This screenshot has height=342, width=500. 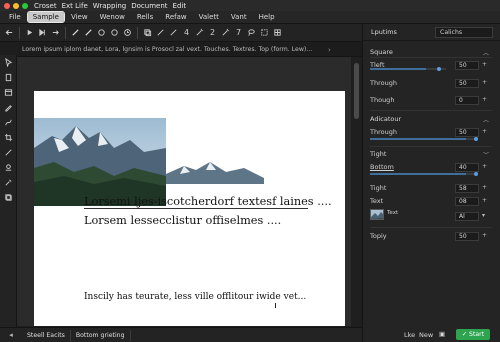 What do you see at coordinates (426, 335) in the screenshot?
I see `new-button: New` at bounding box center [426, 335].